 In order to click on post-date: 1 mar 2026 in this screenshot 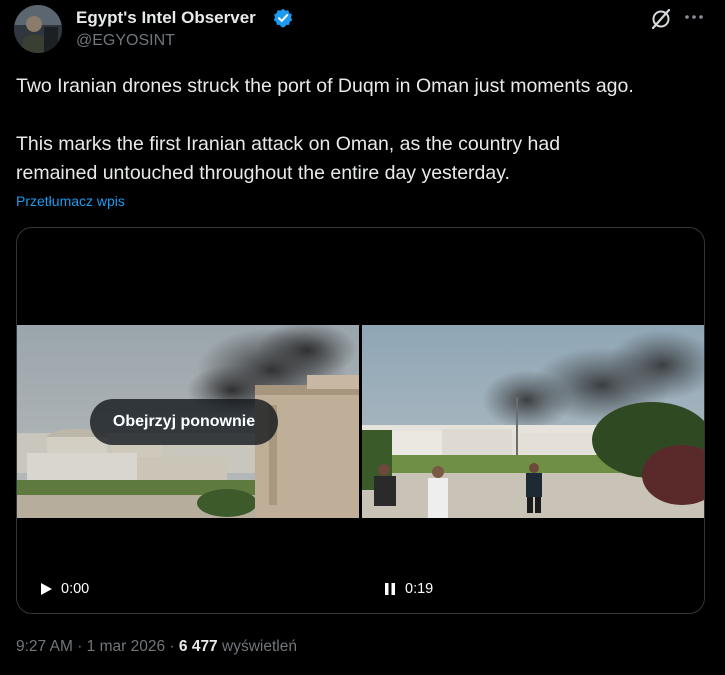, I will do `click(126, 646)`.